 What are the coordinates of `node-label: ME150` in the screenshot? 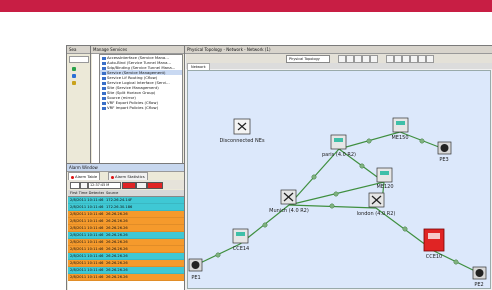 It's located at (399, 138).